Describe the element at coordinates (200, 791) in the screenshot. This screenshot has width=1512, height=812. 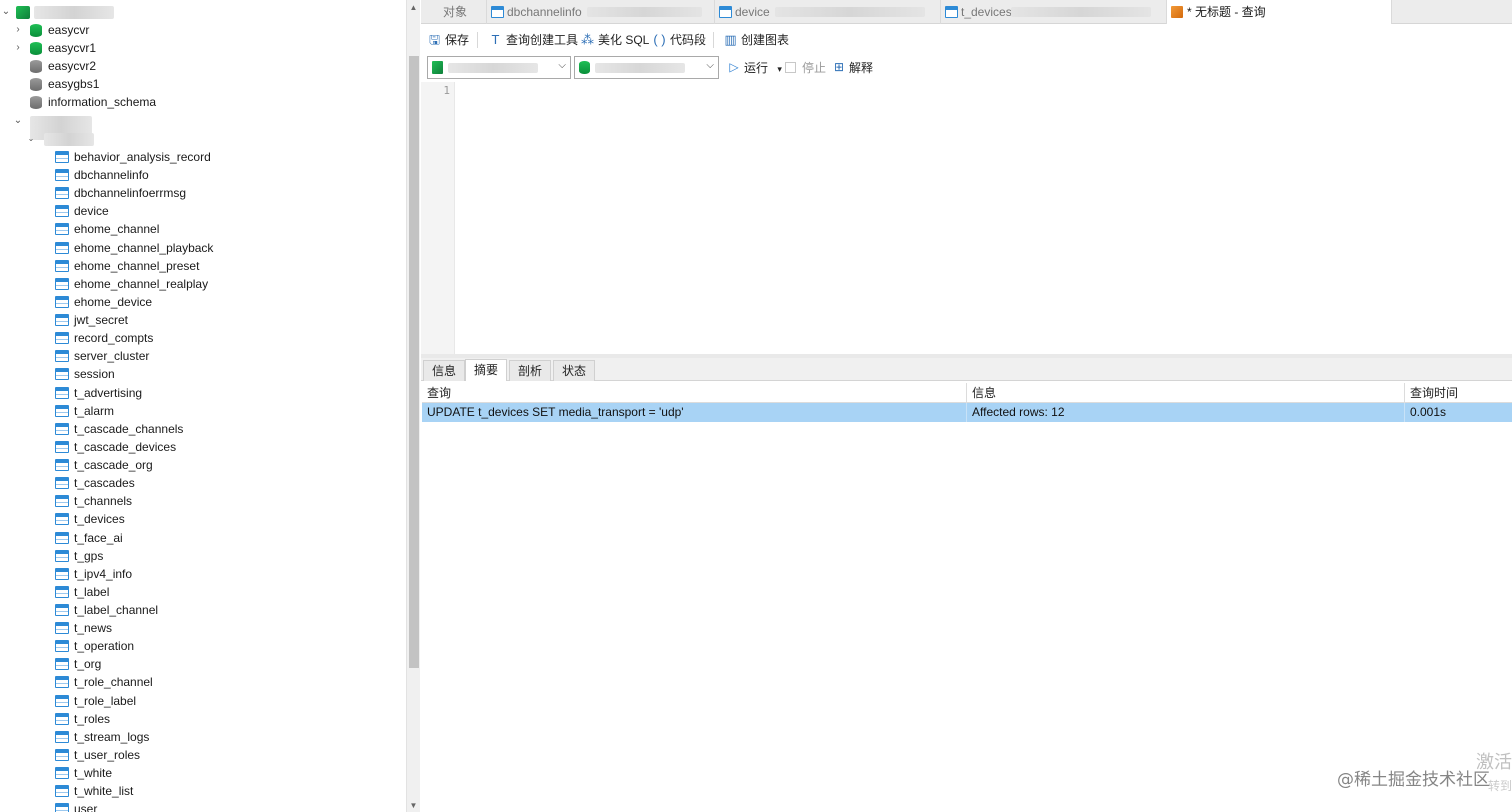
I see `table-row: t_white_list` at that location.